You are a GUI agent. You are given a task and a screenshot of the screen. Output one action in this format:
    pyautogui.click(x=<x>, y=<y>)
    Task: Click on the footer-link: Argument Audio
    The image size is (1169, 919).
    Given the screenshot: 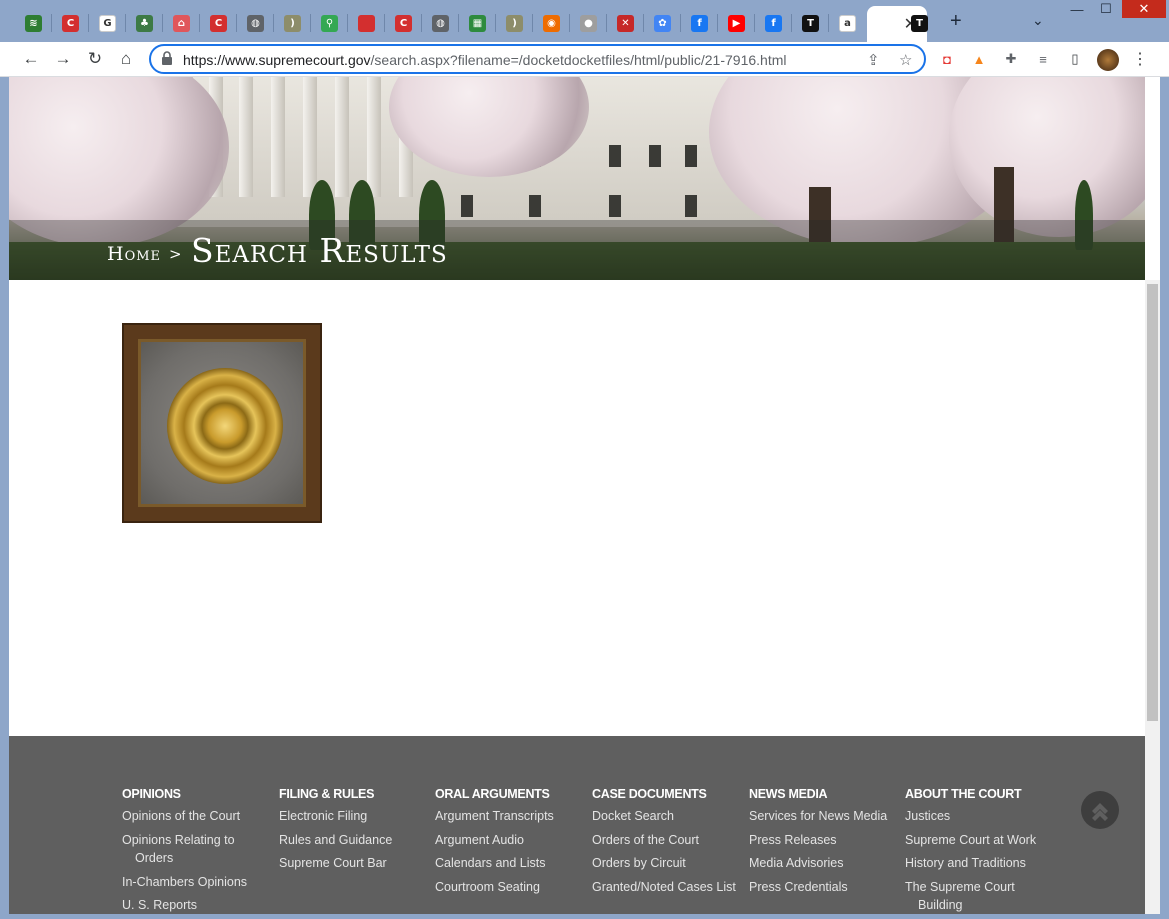 What is the action you would take?
    pyautogui.click(x=510, y=840)
    